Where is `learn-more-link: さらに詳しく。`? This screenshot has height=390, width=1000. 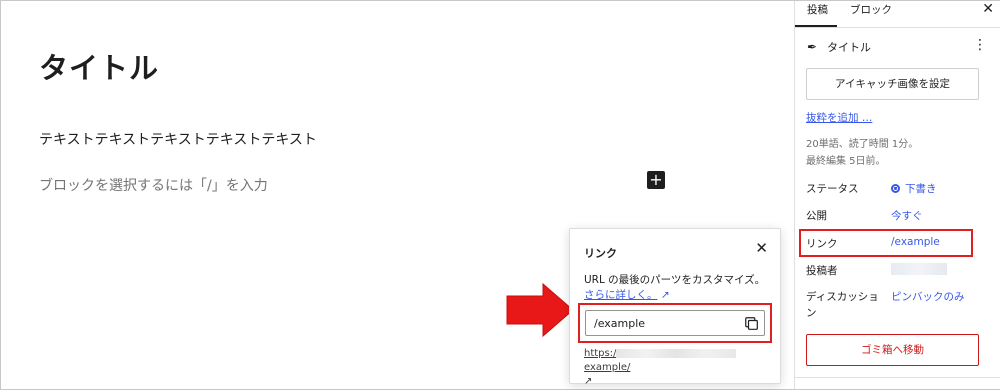 learn-more-link: さらに詳しく。 is located at coordinates (621, 295).